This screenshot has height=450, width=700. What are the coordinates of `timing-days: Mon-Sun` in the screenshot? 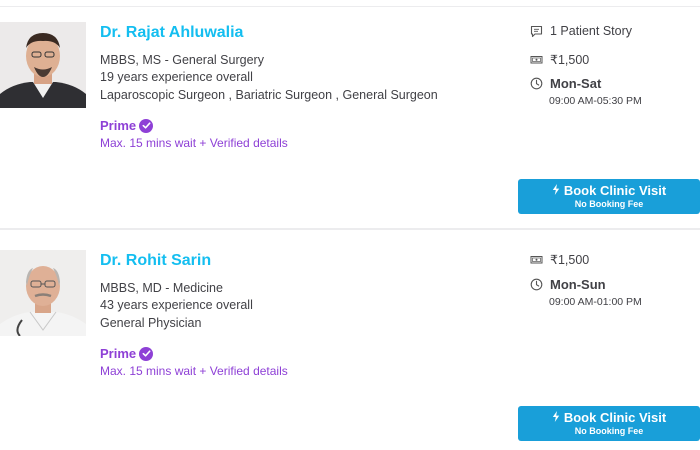 It's located at (568, 284).